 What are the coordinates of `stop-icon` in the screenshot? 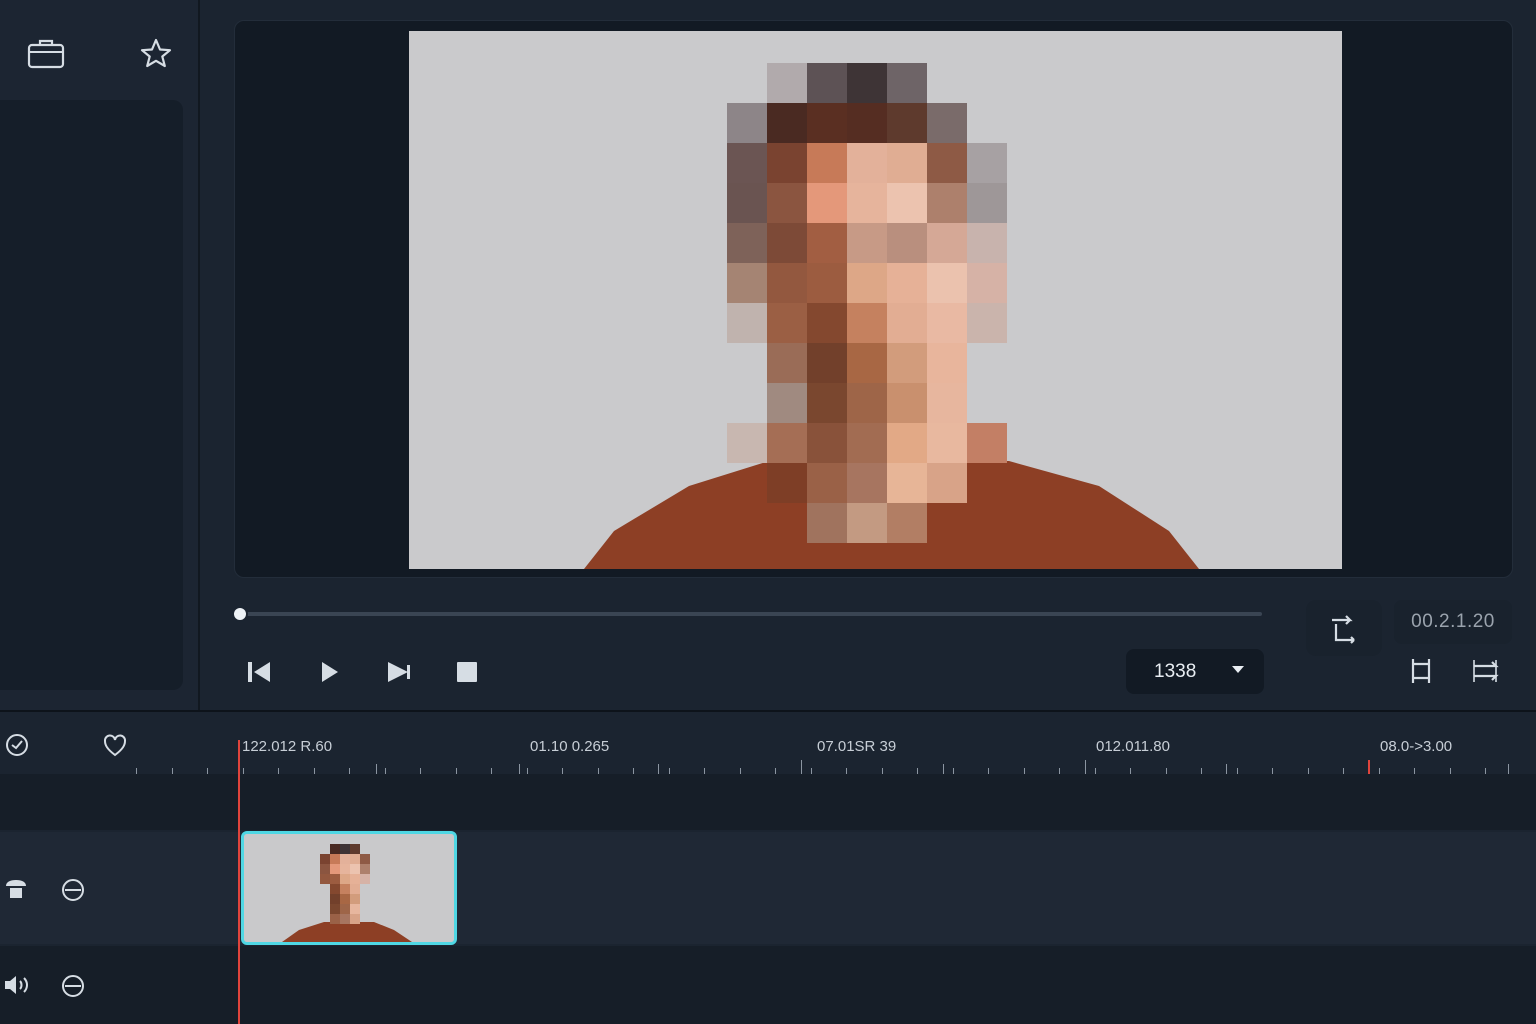 It's located at (467, 672).